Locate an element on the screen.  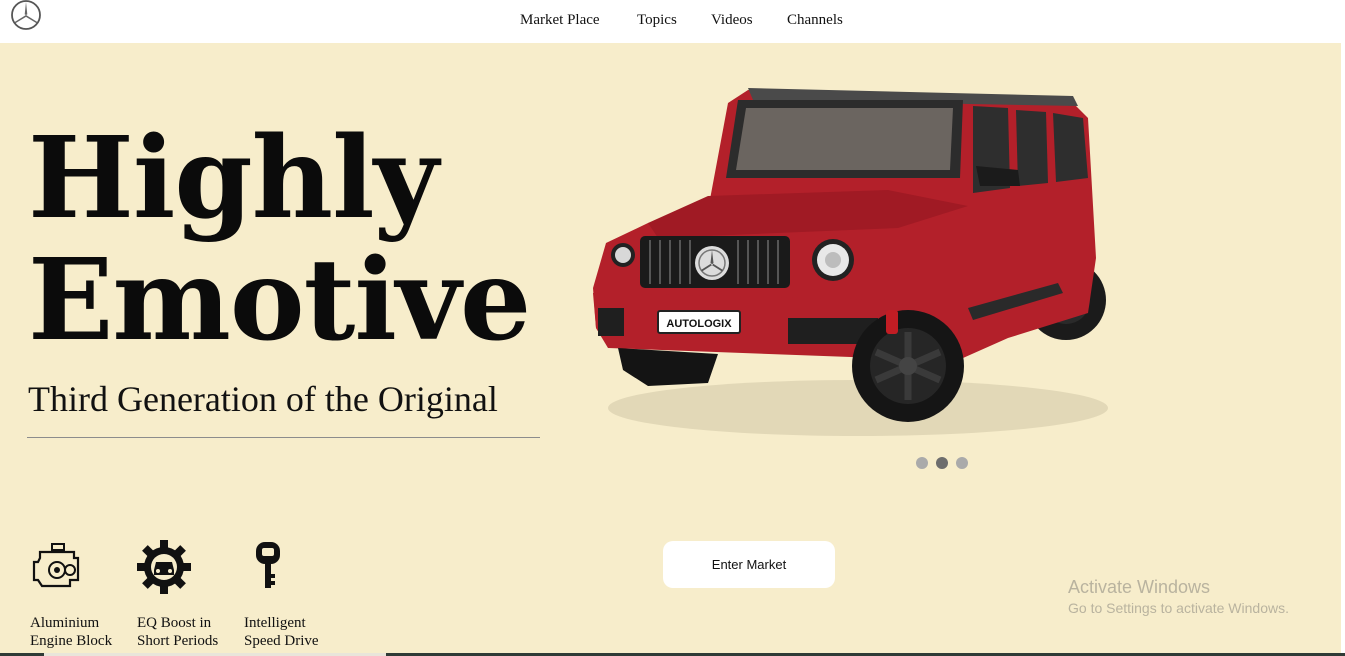
nav-market-place: Market Place is located at coordinates (560, 20).